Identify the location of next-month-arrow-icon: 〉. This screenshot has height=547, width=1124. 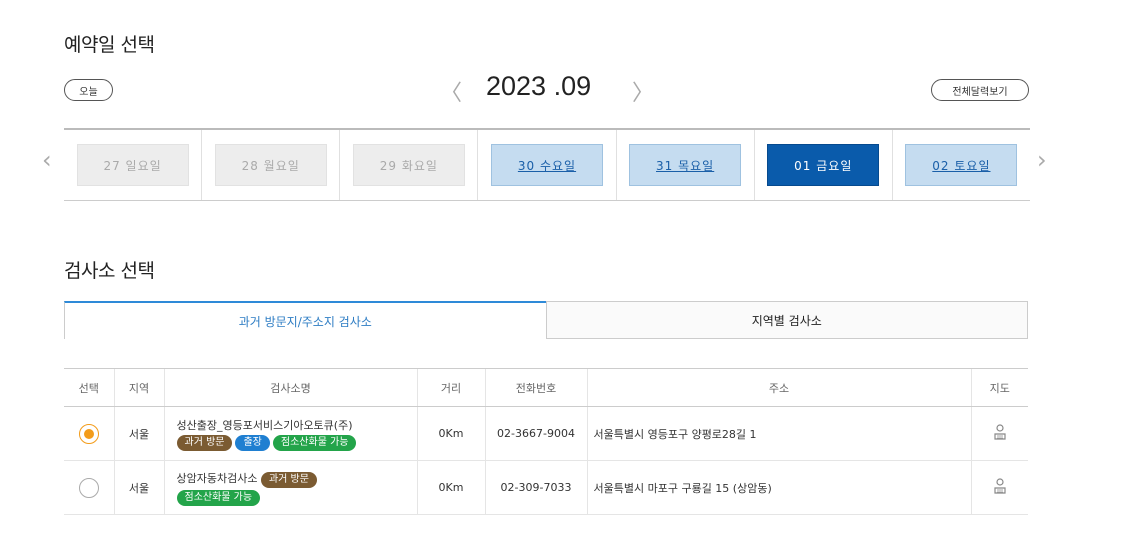
(643, 91).